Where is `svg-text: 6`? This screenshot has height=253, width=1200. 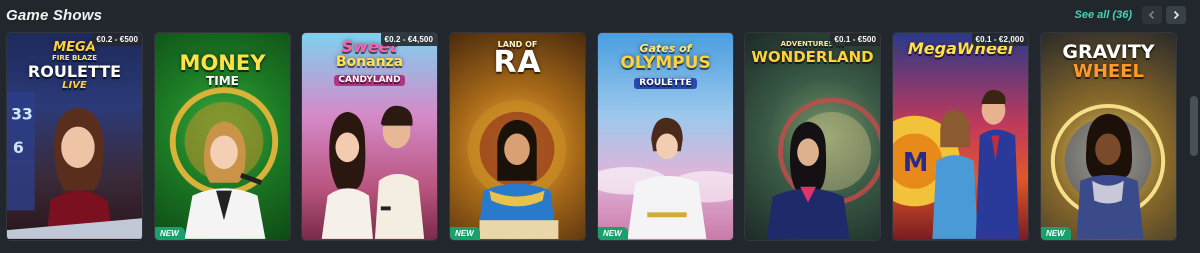 svg-text: 6 is located at coordinates (18, 147).